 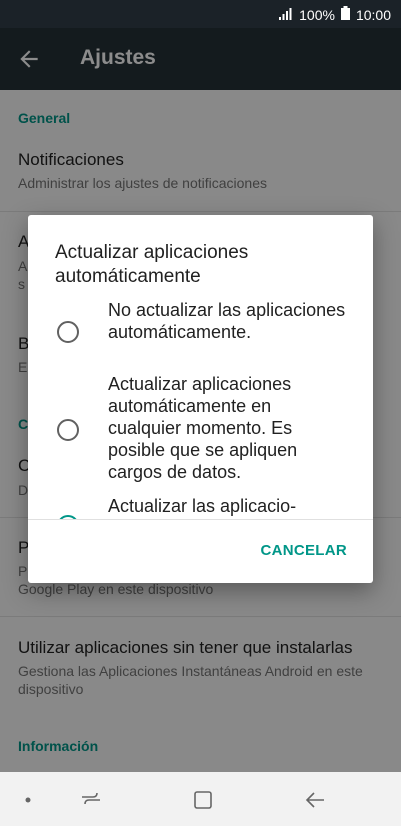 What do you see at coordinates (91, 800) in the screenshot?
I see `recent-apps-icon` at bounding box center [91, 800].